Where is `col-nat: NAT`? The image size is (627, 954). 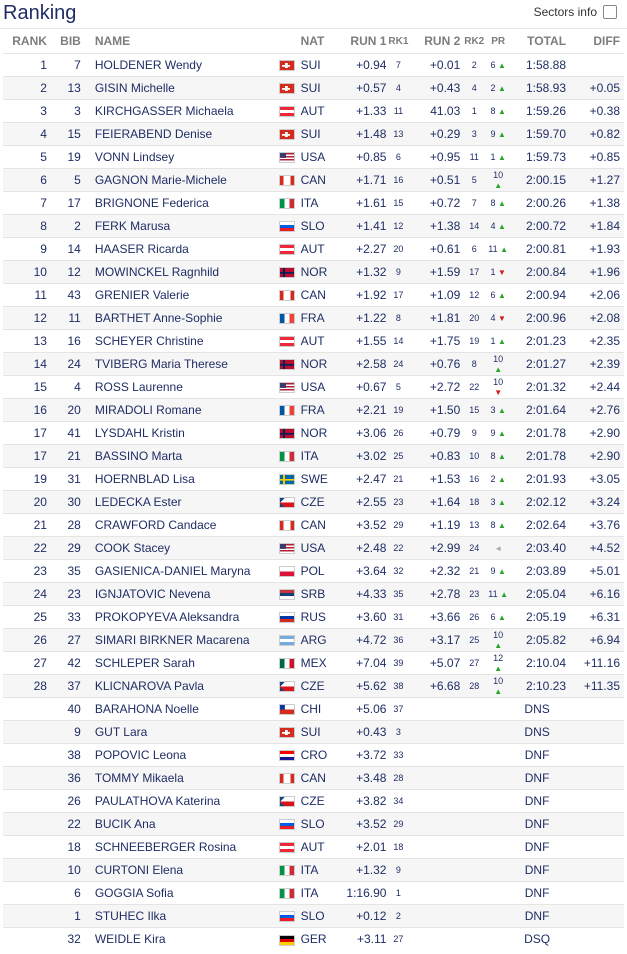
col-nat: NAT is located at coordinates (319, 41).